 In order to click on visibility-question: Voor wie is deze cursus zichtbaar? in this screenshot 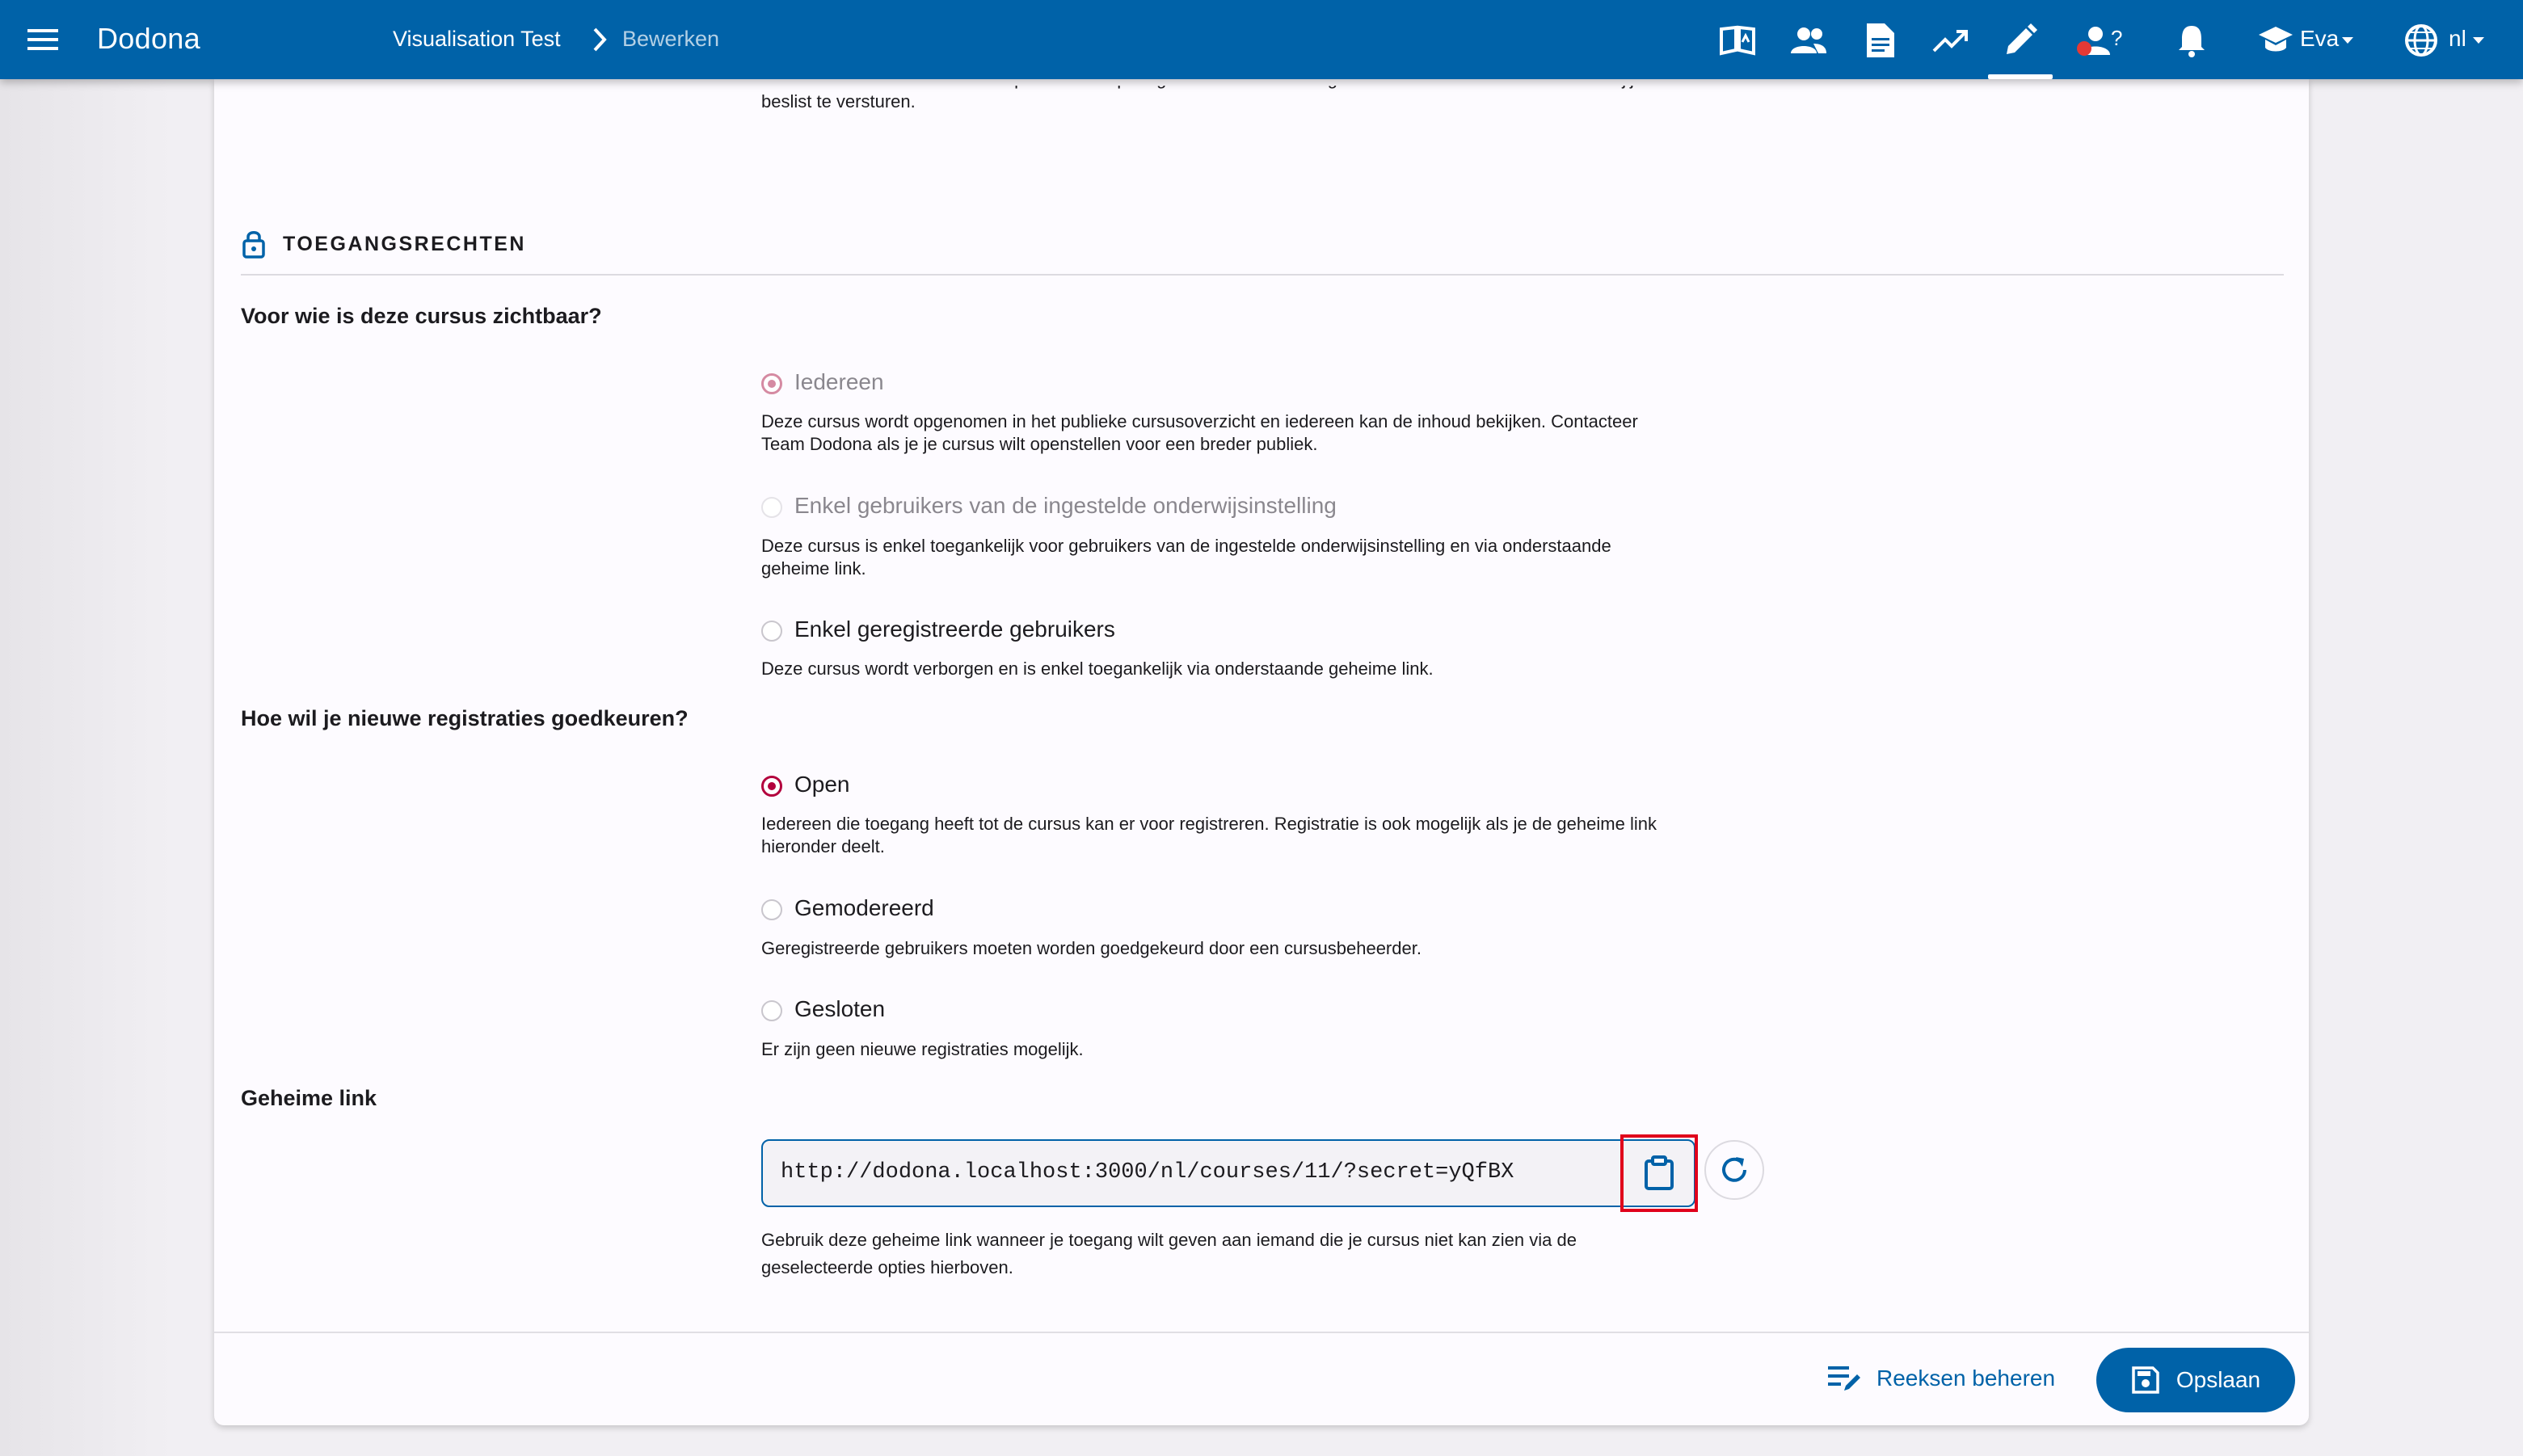, I will do `click(421, 316)`.